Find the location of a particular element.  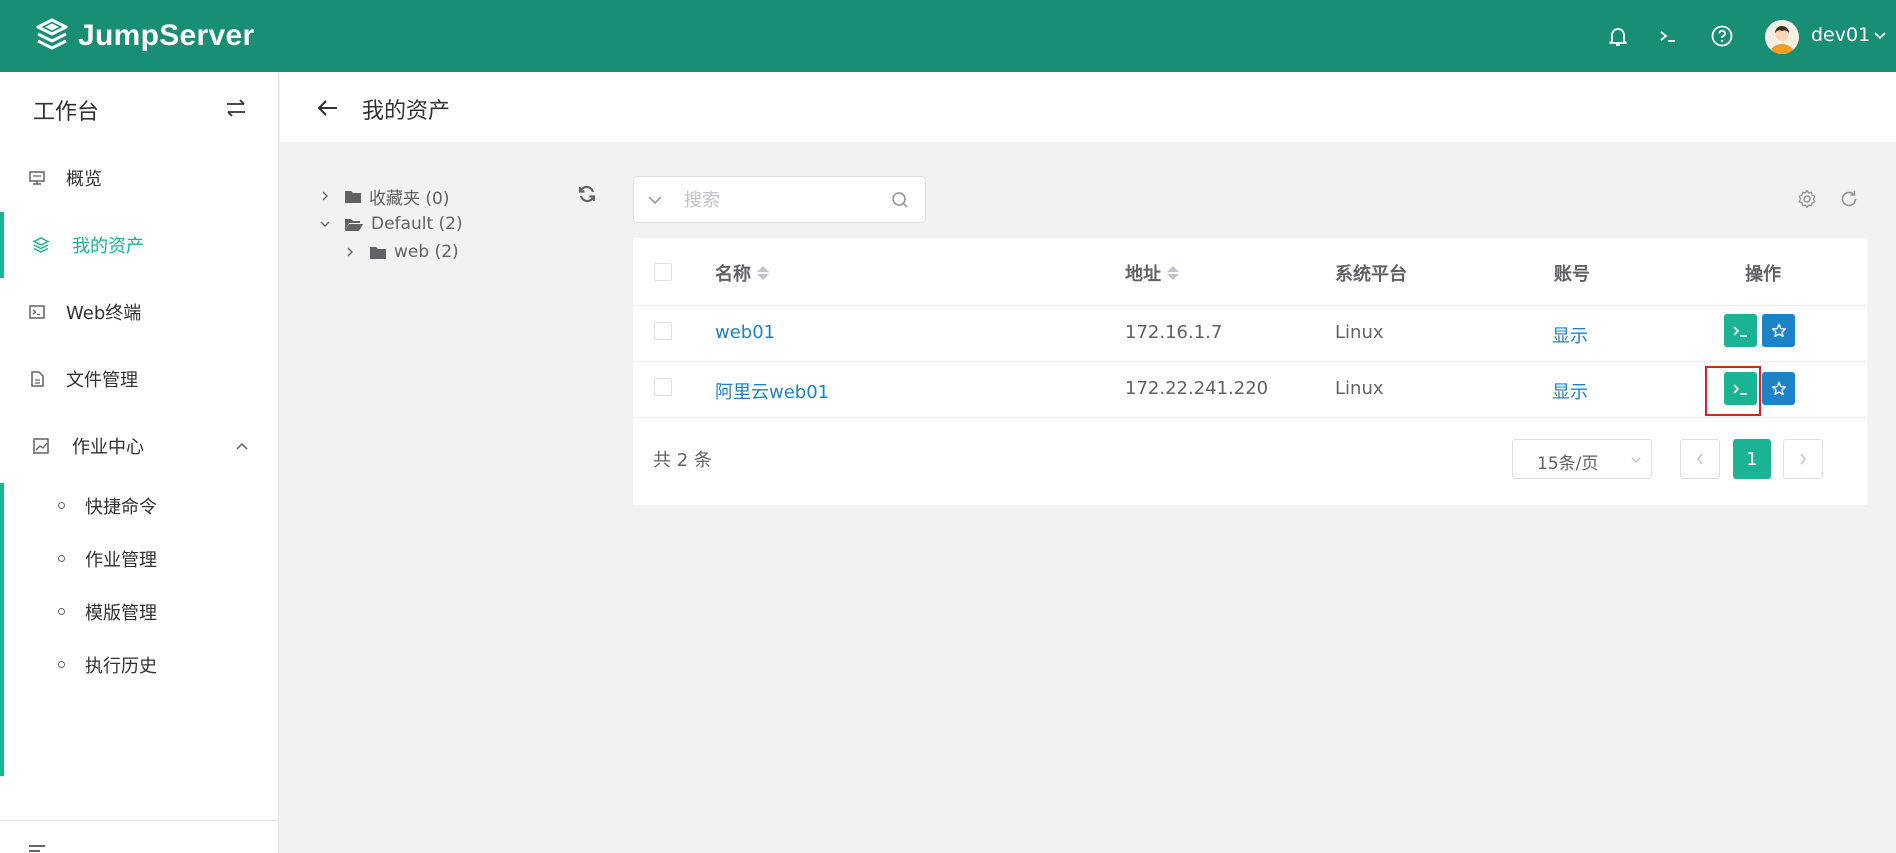

asset-name-link: 阿里云web01 is located at coordinates (772, 391).